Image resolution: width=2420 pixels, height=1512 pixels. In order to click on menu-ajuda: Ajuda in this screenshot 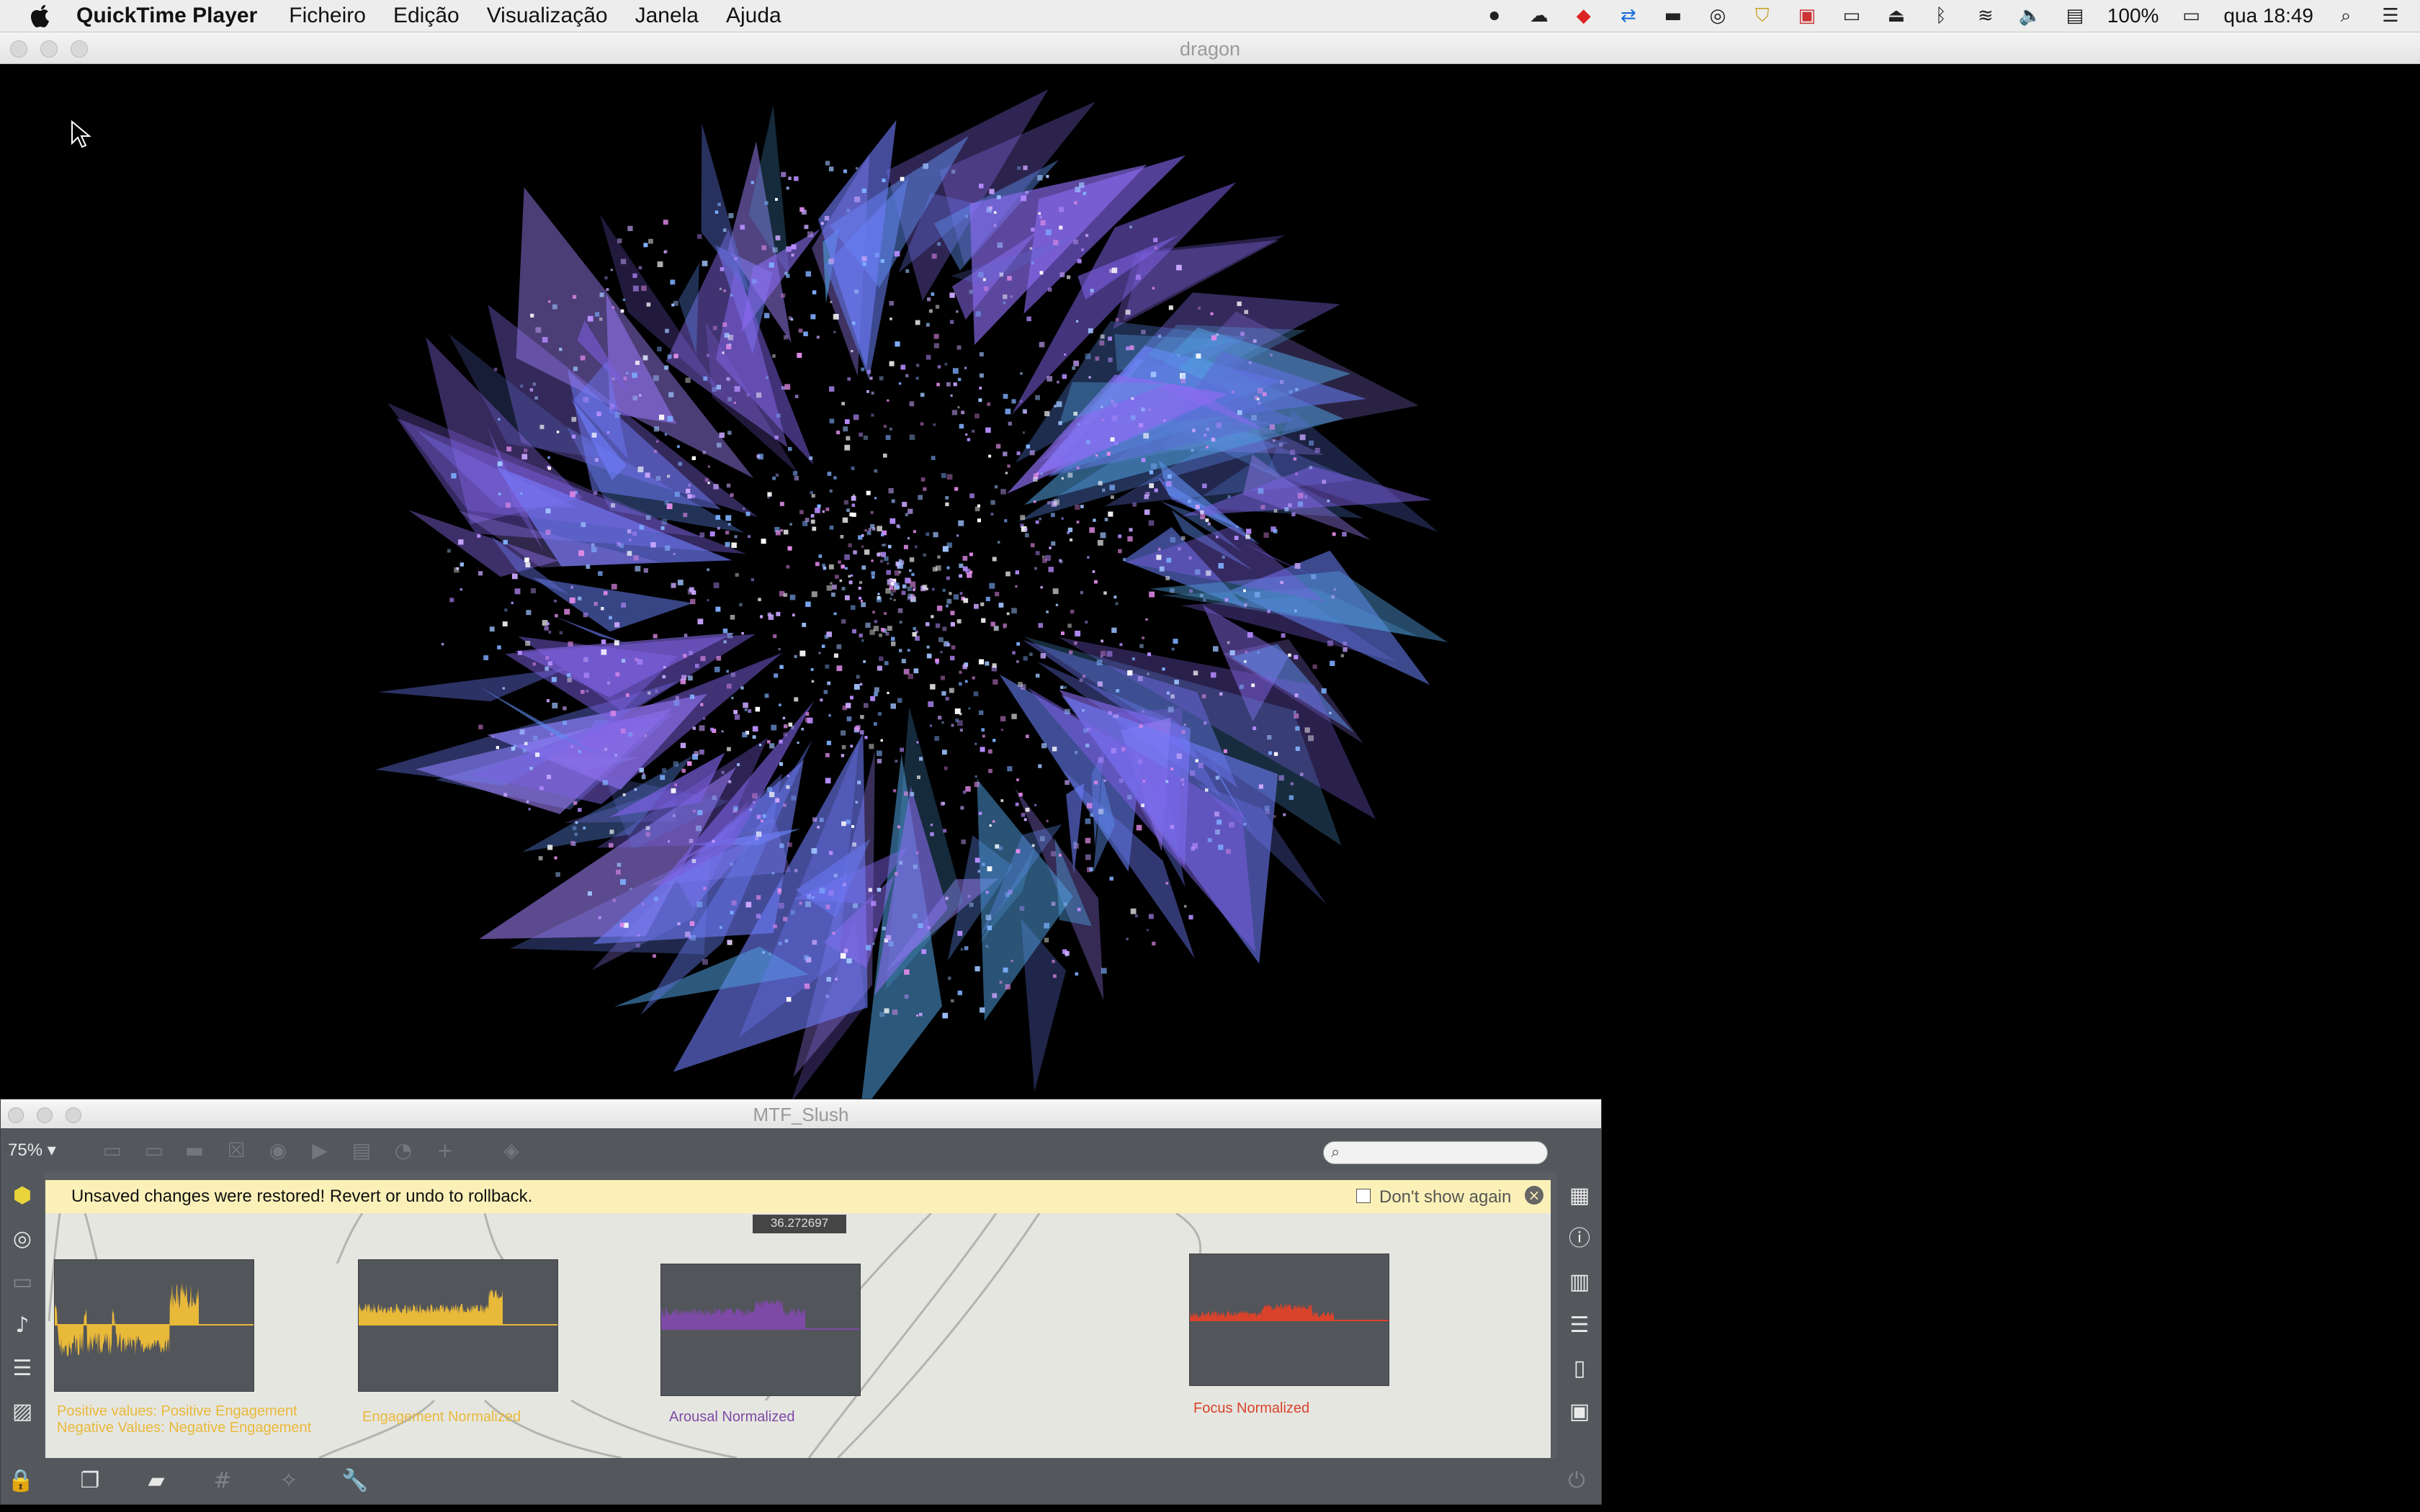, I will do `click(753, 16)`.